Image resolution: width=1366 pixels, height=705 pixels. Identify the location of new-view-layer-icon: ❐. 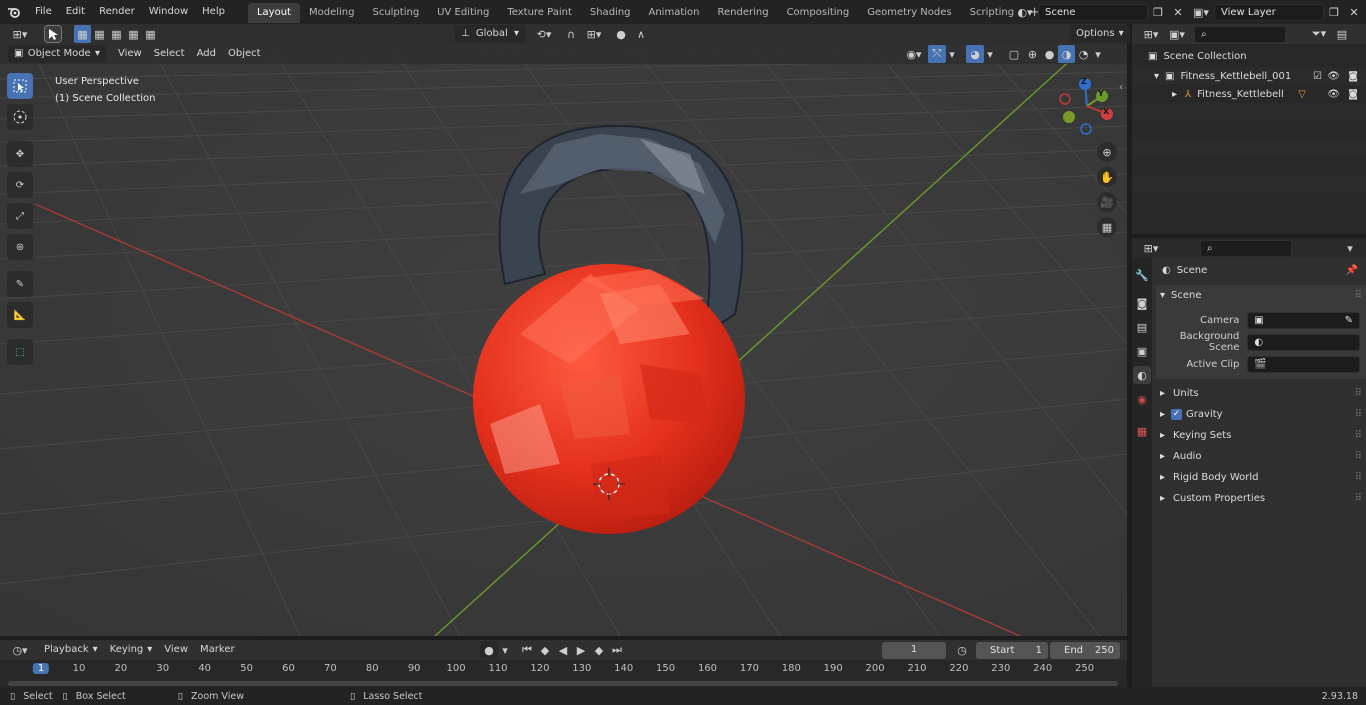
(1334, 12).